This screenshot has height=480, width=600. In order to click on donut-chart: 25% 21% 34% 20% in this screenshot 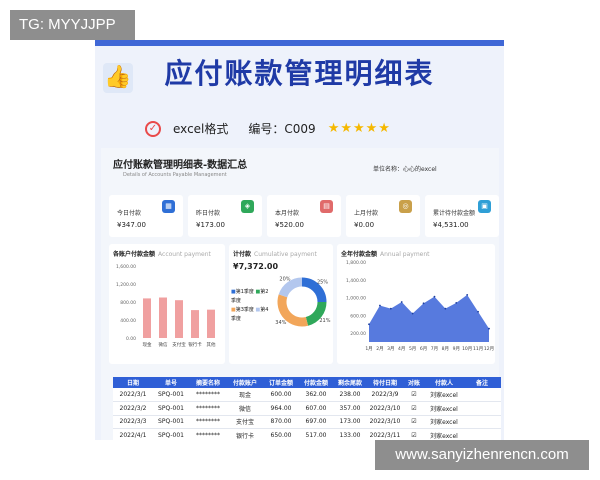, I will do `click(303, 302)`.